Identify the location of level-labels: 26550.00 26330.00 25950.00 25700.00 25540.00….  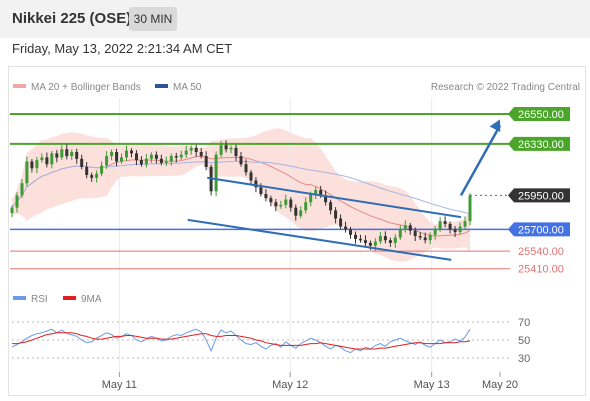
(539, 191).